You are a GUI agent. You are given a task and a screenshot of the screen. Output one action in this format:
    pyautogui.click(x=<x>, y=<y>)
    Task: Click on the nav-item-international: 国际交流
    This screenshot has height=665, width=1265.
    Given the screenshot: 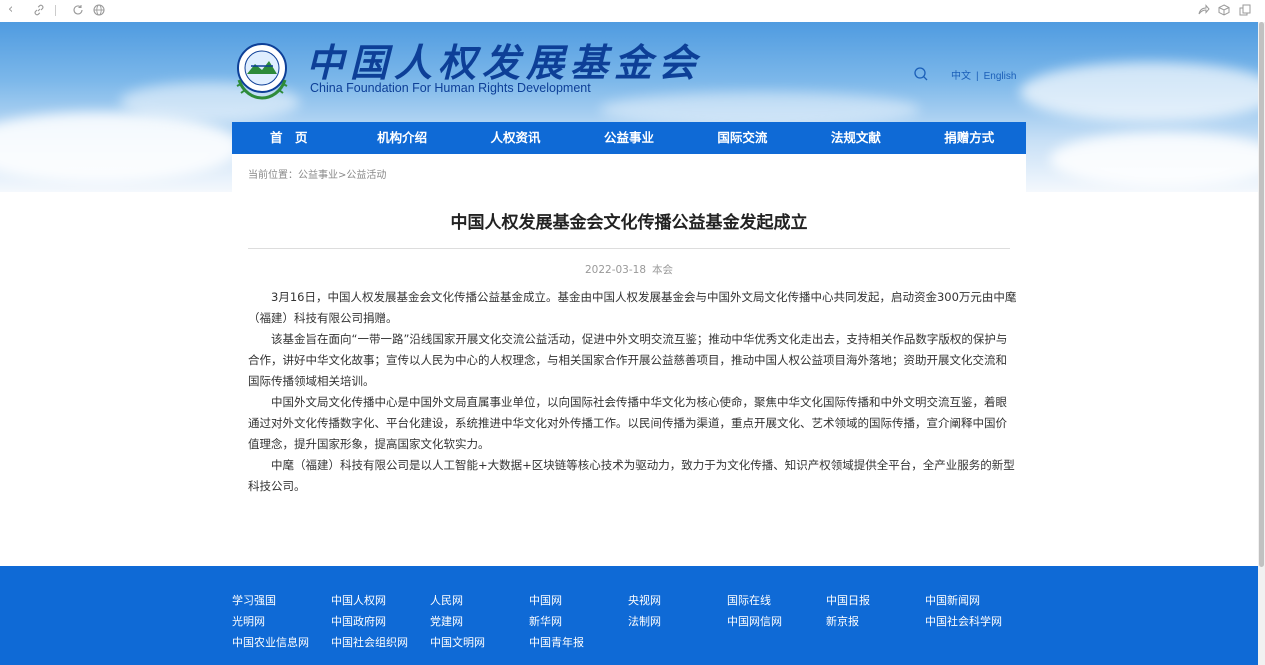 What is the action you would take?
    pyautogui.click(x=742, y=138)
    